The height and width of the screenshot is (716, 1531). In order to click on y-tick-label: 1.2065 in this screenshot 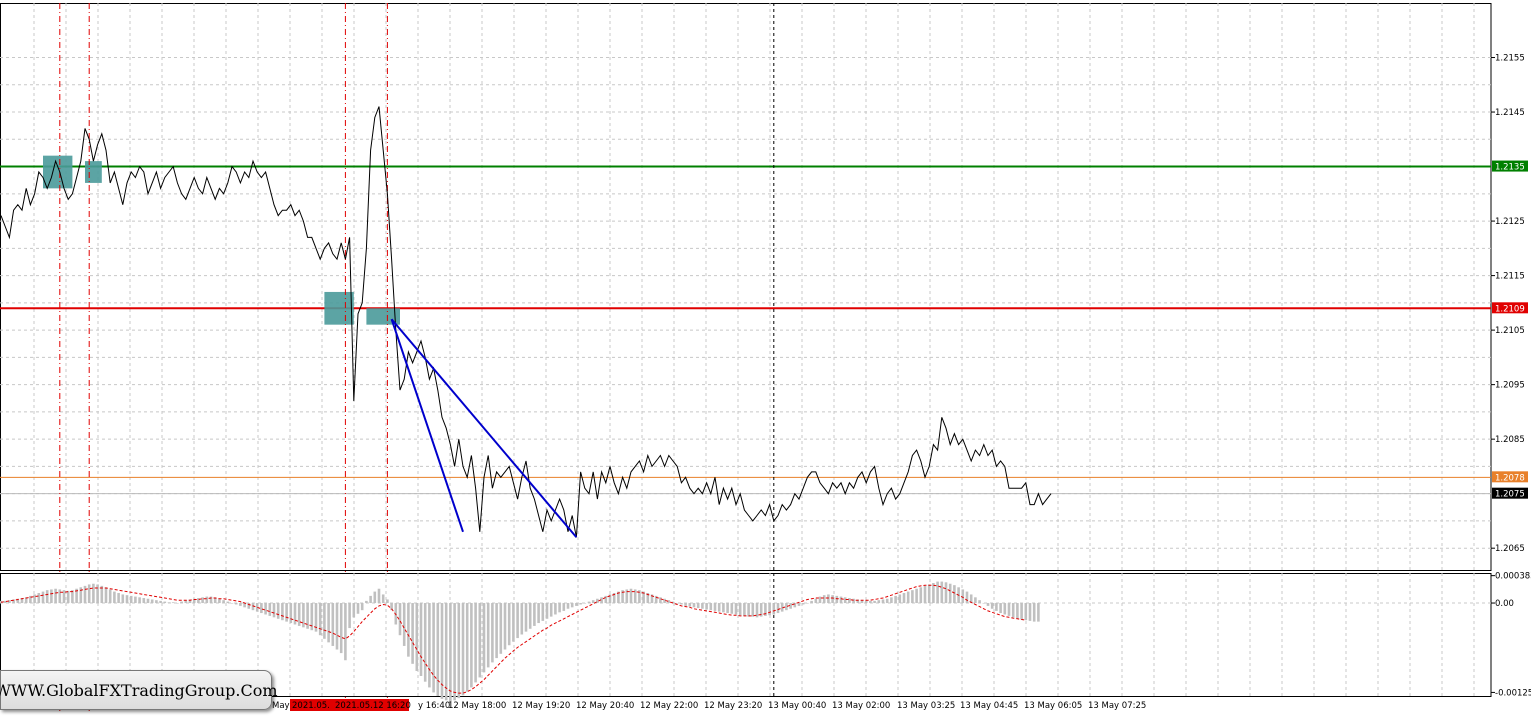, I will do `click(1510, 549)`.